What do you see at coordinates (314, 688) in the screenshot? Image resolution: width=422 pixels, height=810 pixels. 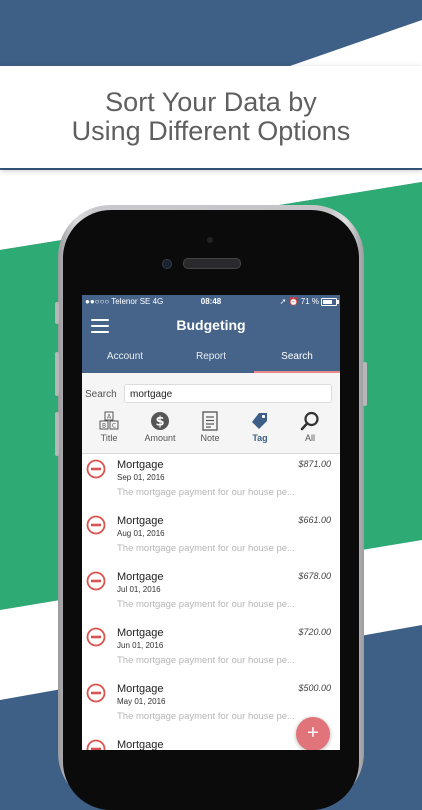 I see `item-amount: $500.00` at bounding box center [314, 688].